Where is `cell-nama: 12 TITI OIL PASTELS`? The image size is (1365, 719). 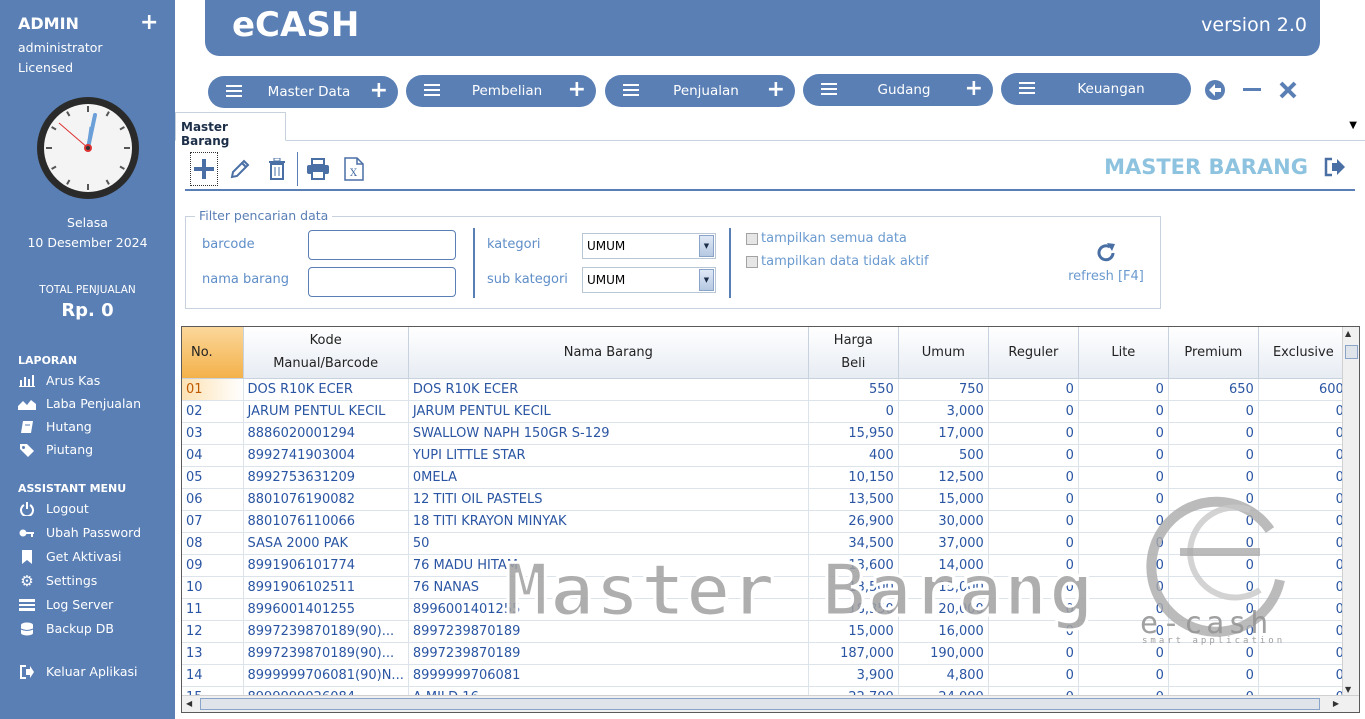
cell-nama: 12 TITI OIL PASTELS is located at coordinates (608, 499).